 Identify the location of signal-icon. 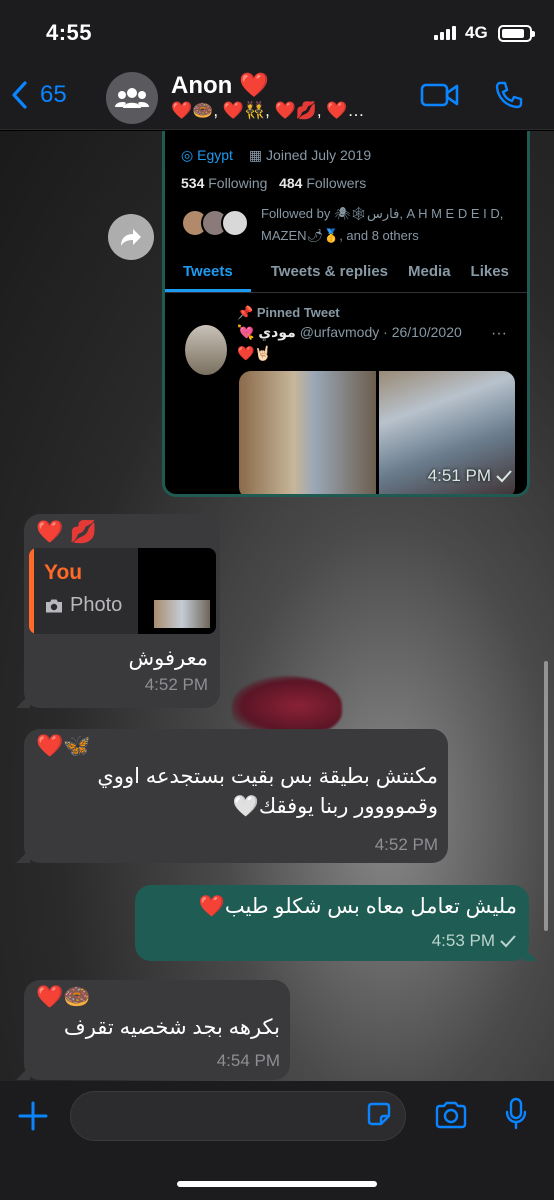
(445, 33).